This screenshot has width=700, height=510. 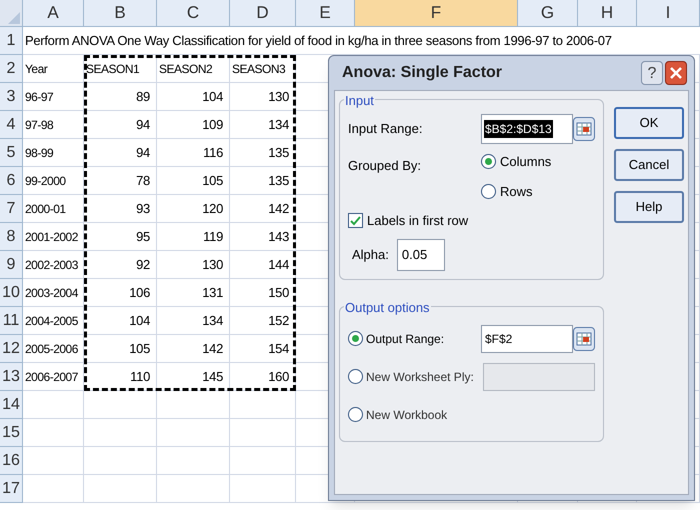 I want to click on row-header: 13, so click(x=11, y=377).